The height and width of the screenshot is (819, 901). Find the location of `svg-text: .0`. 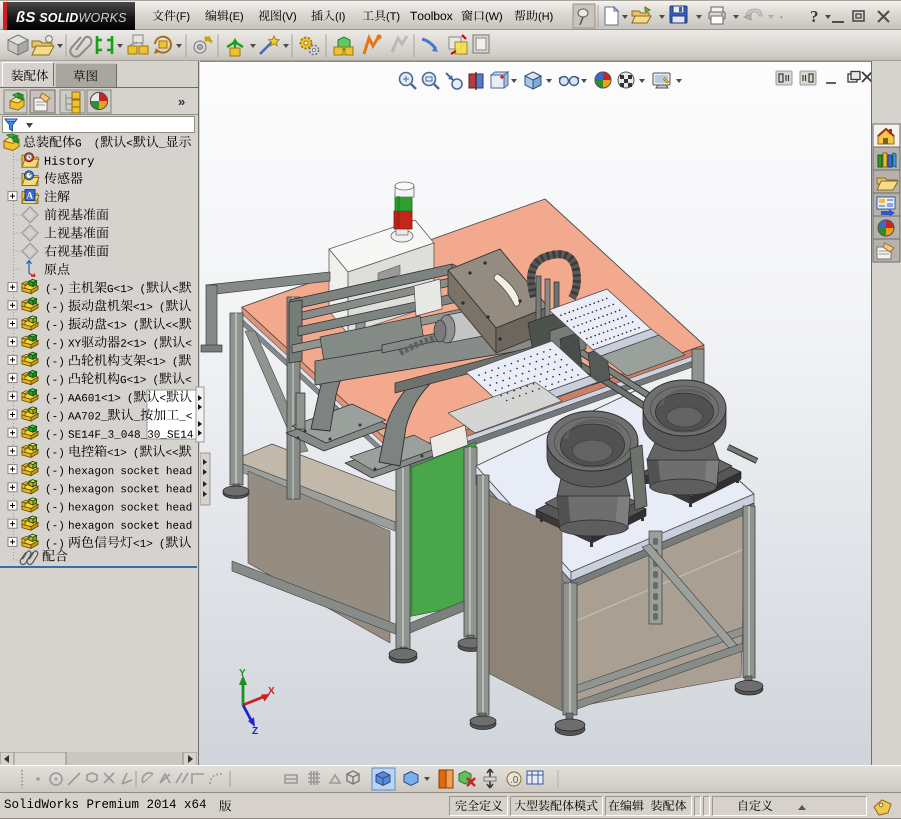

svg-text: .0 is located at coordinates (514, 780).